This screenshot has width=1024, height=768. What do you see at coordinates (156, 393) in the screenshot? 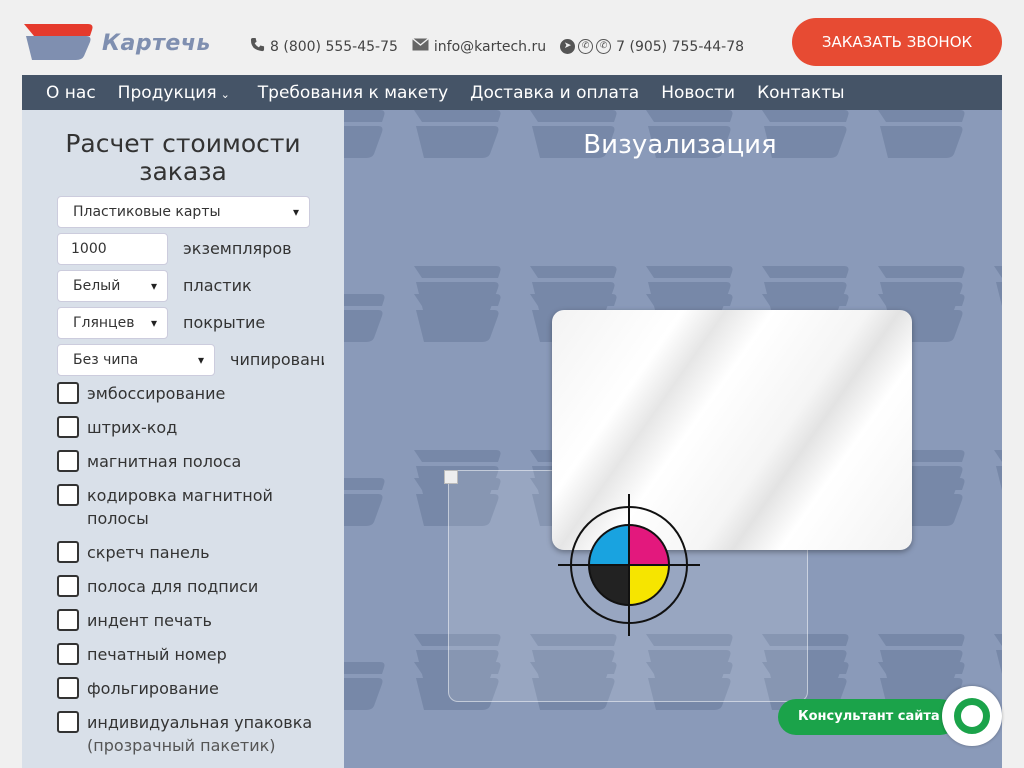
I see `embossing-label: эмбоссирование` at bounding box center [156, 393].